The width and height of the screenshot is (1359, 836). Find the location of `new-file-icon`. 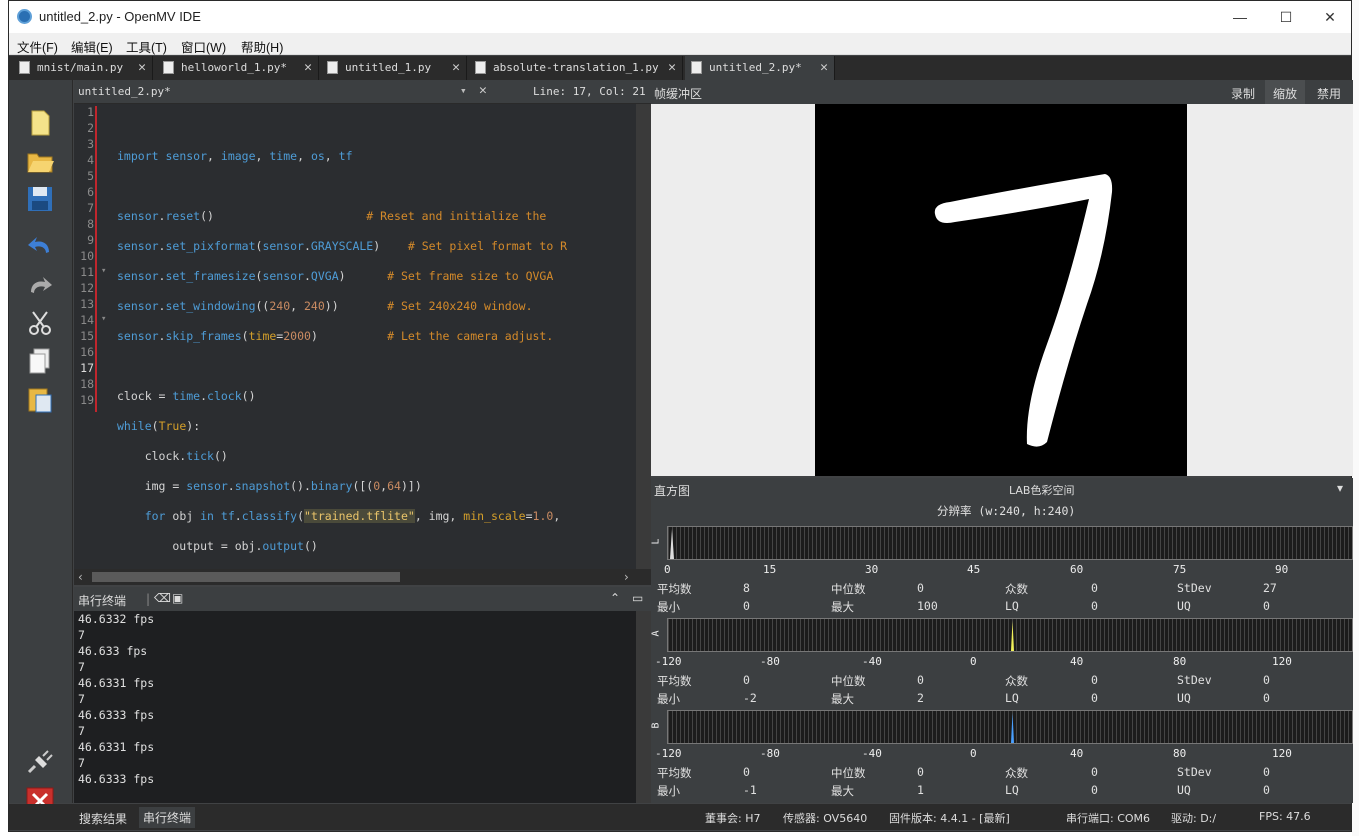

new-file-icon is located at coordinates (40, 123).